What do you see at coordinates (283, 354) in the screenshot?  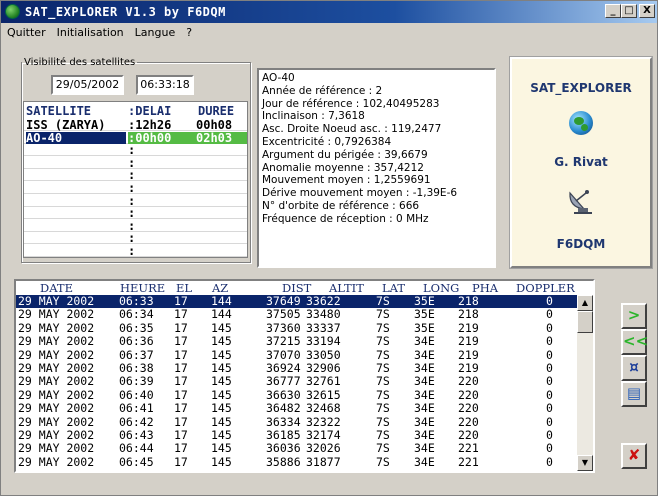 I see `table-cell-dist: 37070` at bounding box center [283, 354].